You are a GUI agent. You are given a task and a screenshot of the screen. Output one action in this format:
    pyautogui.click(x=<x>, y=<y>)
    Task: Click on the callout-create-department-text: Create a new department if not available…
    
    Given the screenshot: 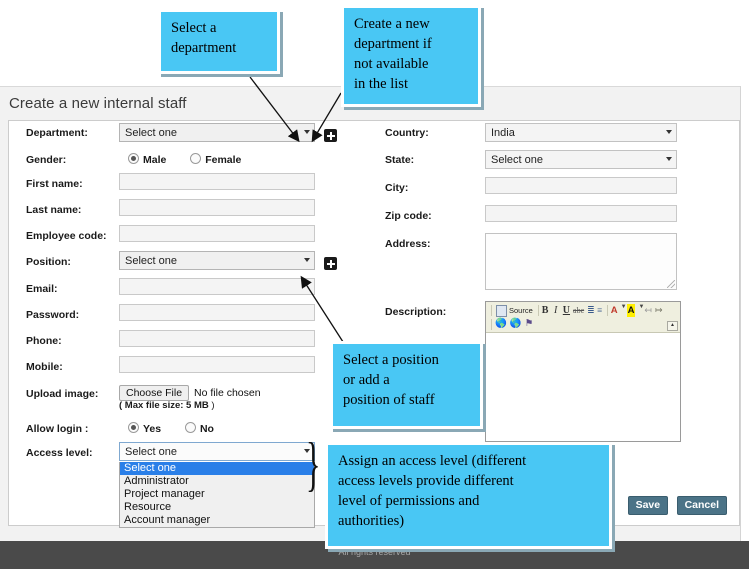 What is the action you would take?
    pyautogui.click(x=393, y=54)
    